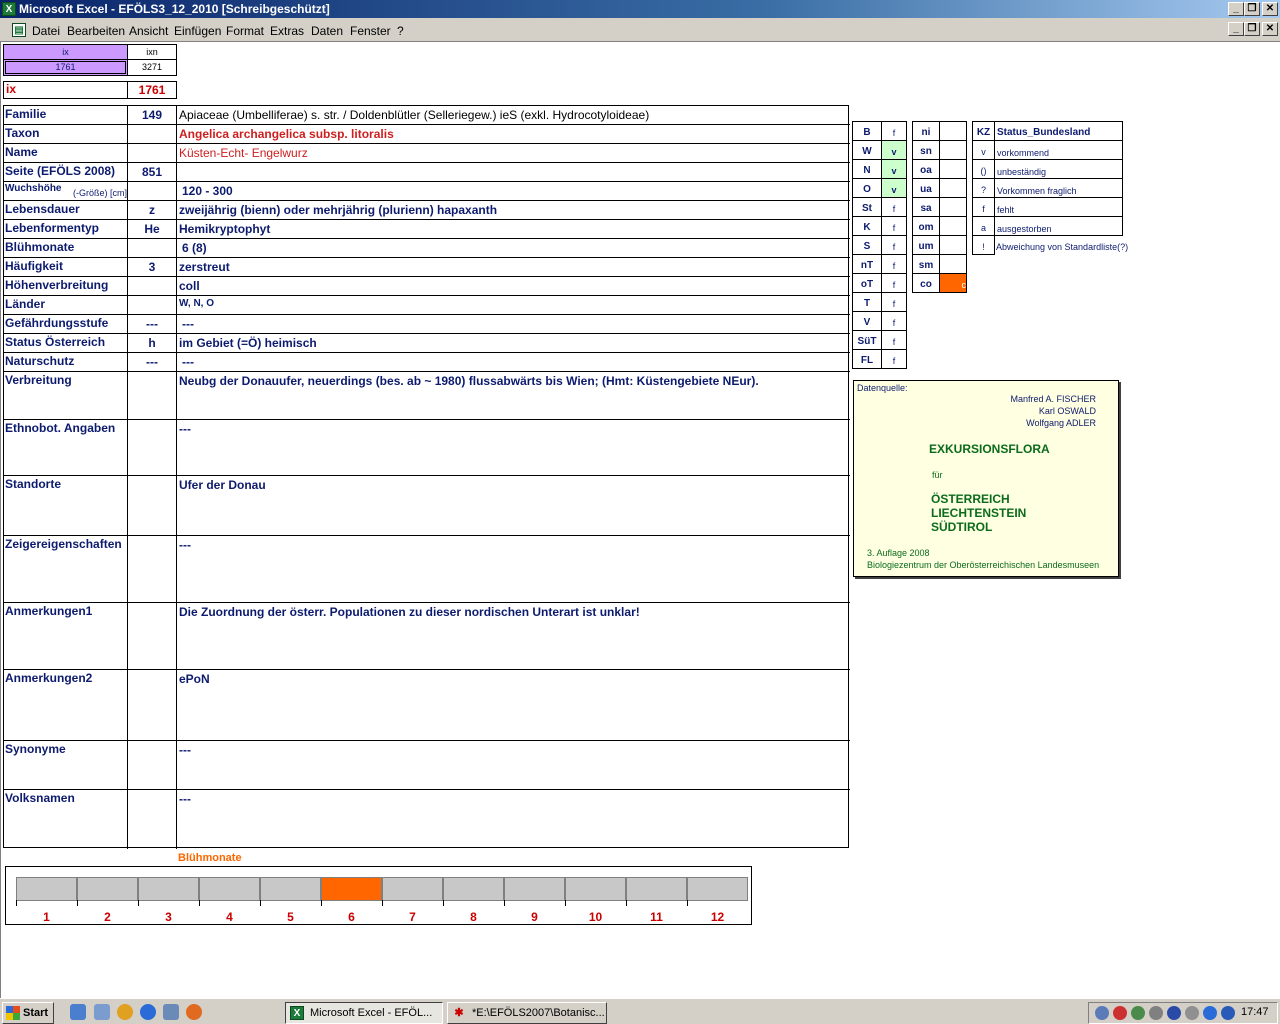  I want to click on row-value: Küsten-Echt- Engelwurz, so click(243, 153).